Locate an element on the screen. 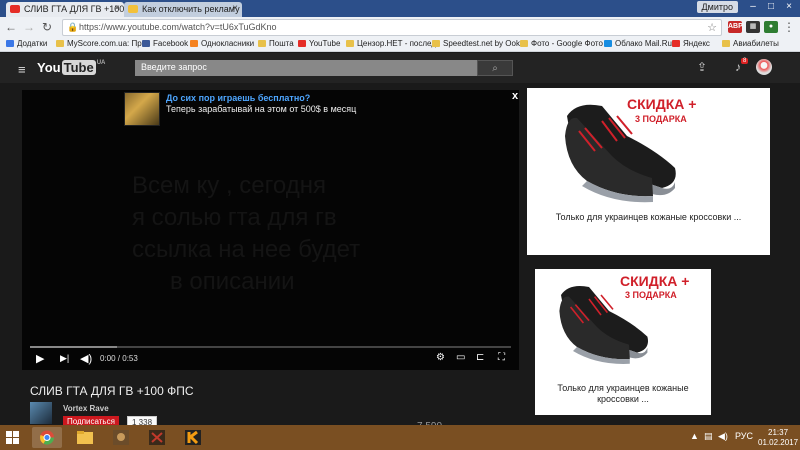 The height and width of the screenshot is (450, 800). tab-adblock: Как отключить рекламу × is located at coordinates (183, 9).